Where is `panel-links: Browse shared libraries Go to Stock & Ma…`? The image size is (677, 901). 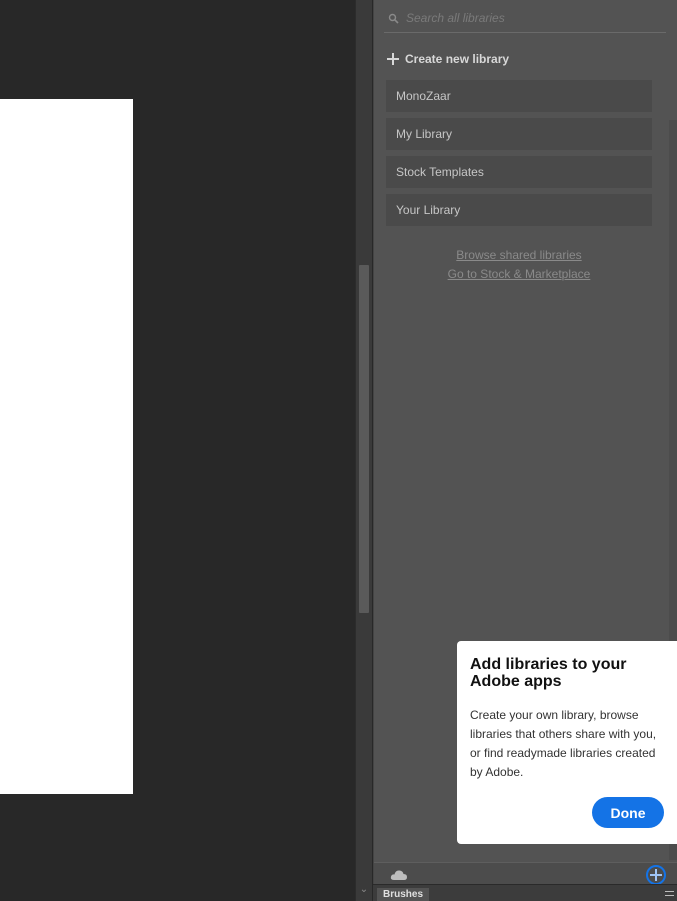 panel-links: Browse shared libraries Go to Stock & Ma… is located at coordinates (519, 265).